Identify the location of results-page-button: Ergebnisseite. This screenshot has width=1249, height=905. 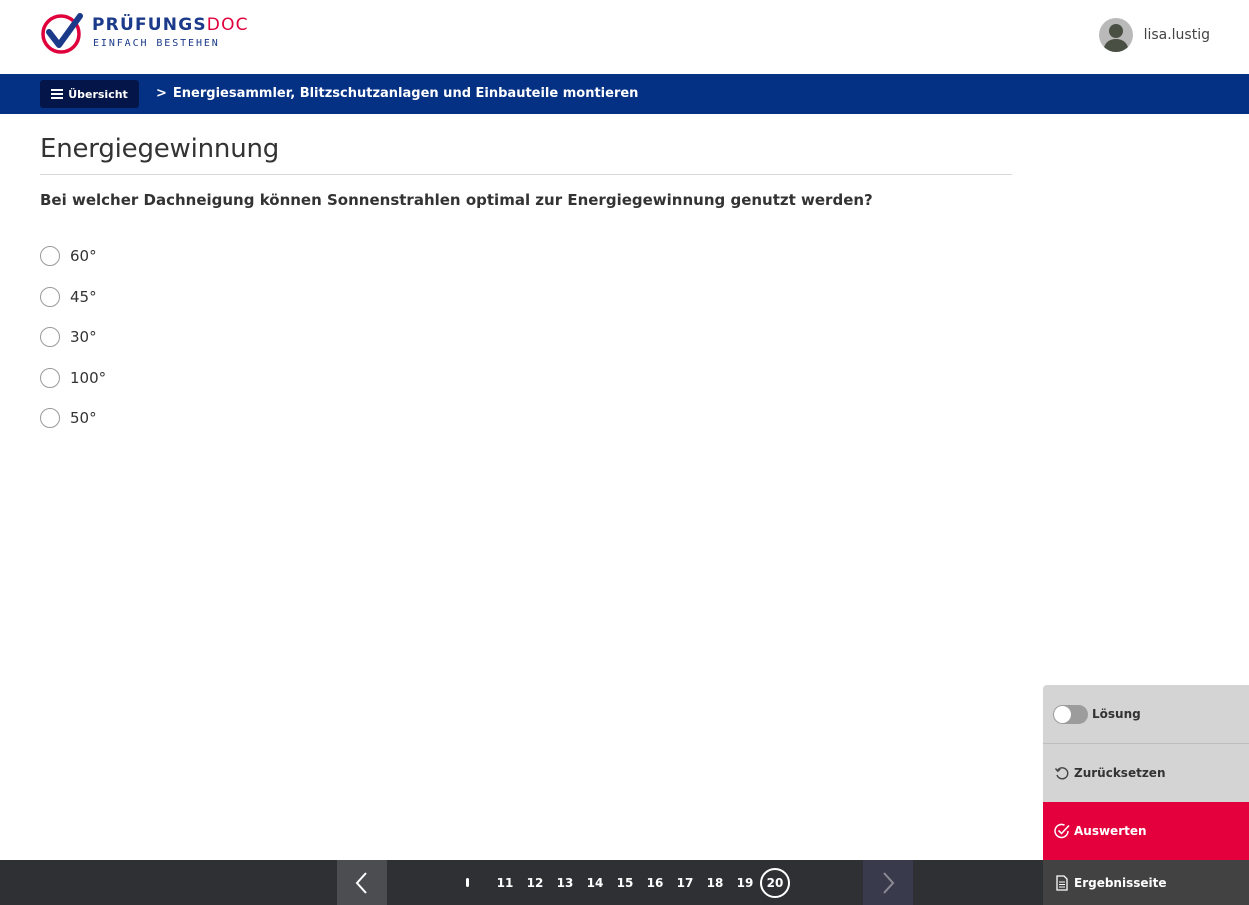
(1146, 882).